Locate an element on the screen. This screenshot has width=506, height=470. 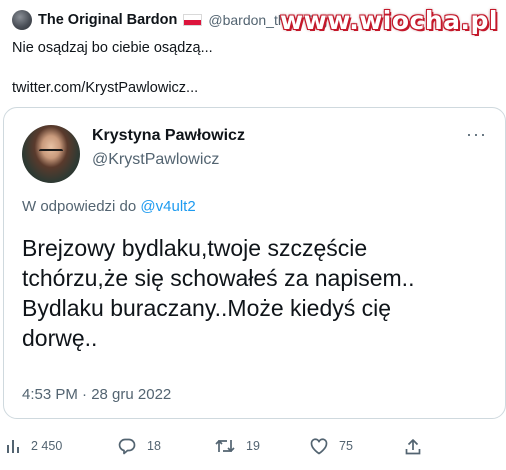
watermark: www.wiocha.pl is located at coordinates (389, 20).